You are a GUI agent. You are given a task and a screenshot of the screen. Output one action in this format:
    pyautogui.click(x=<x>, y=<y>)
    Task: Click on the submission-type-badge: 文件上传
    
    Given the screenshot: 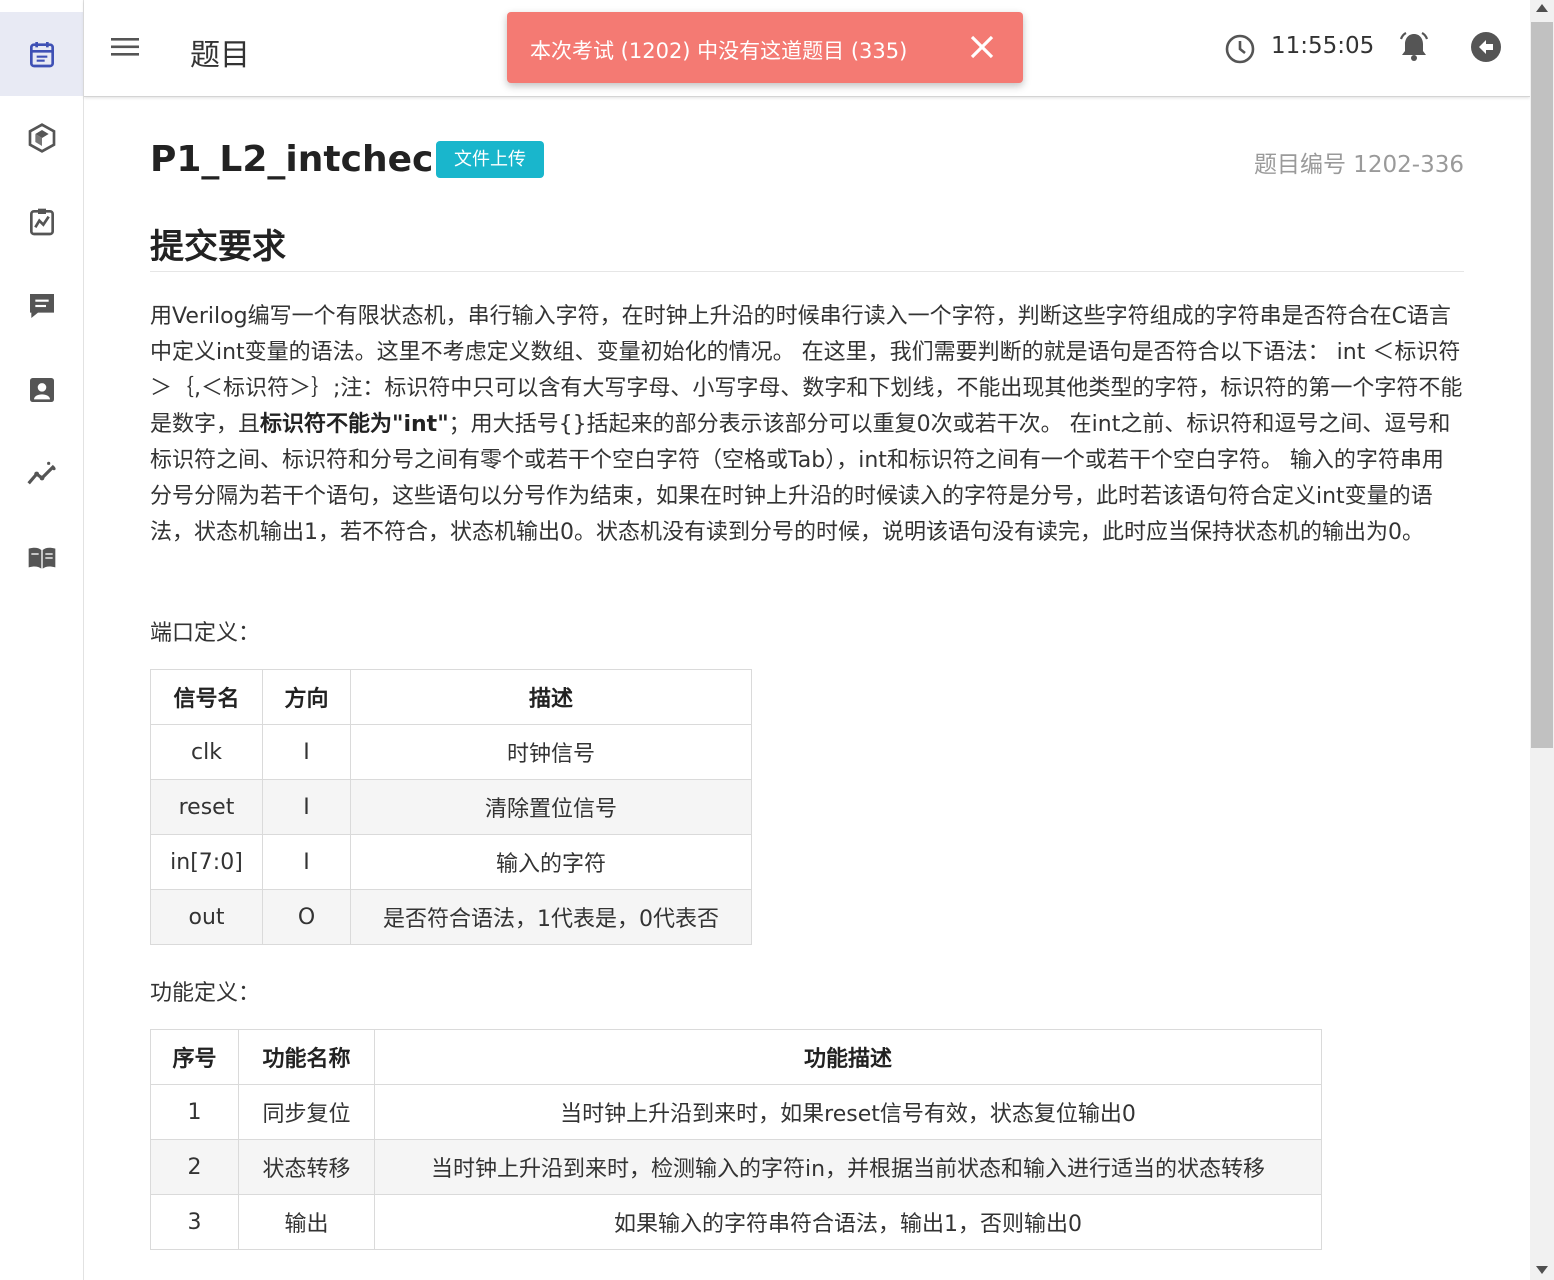 What is the action you would take?
    pyautogui.click(x=490, y=159)
    